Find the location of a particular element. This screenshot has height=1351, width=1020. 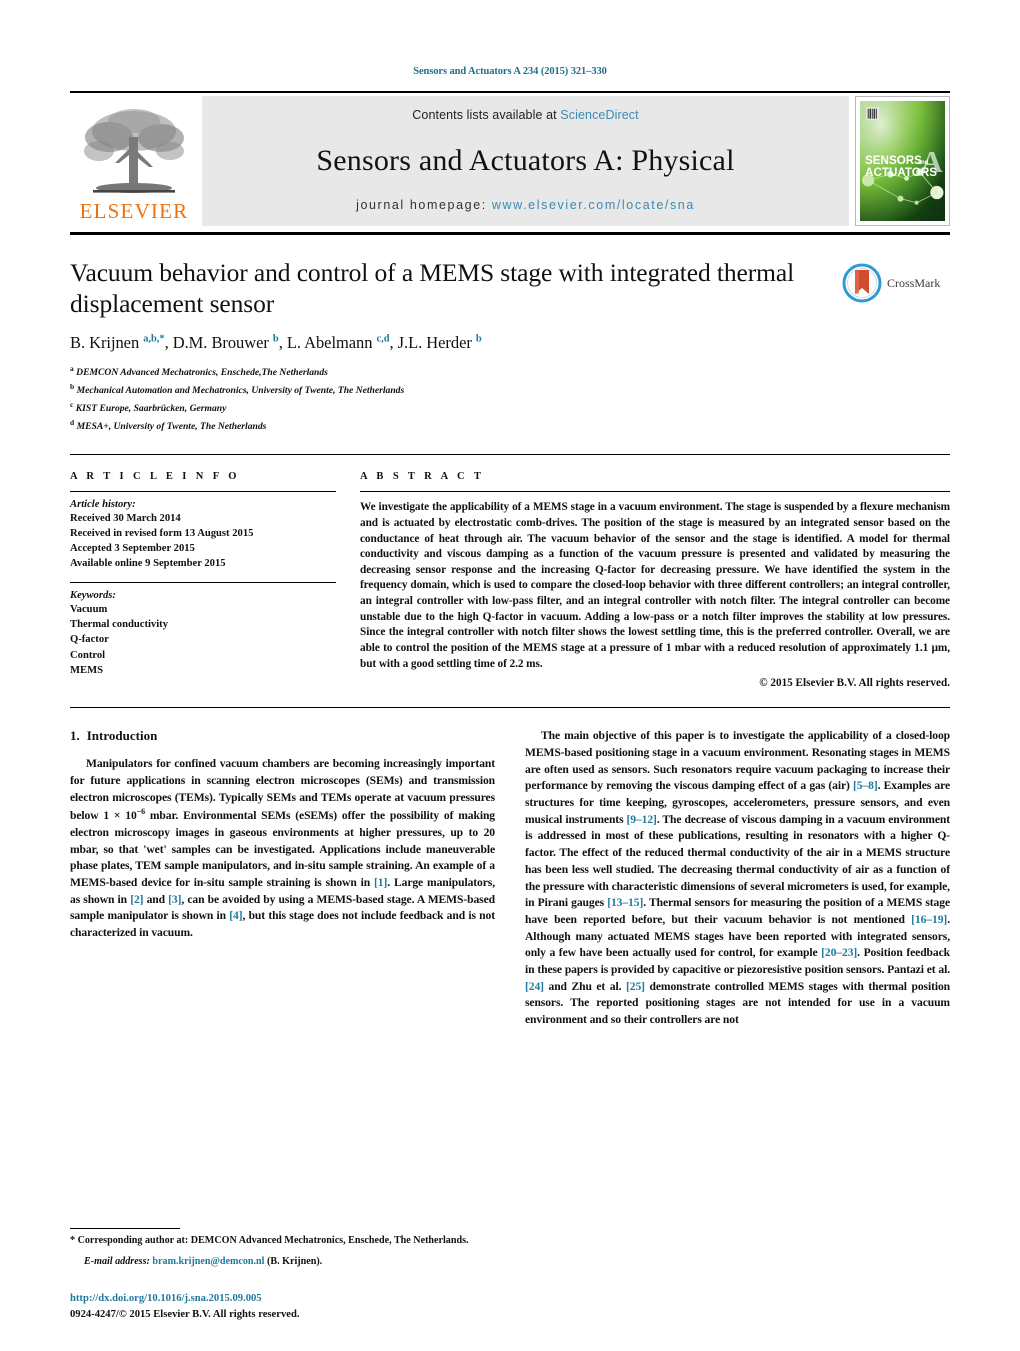

contents-prefix: Contents lists available at is located at coordinates (484, 115).